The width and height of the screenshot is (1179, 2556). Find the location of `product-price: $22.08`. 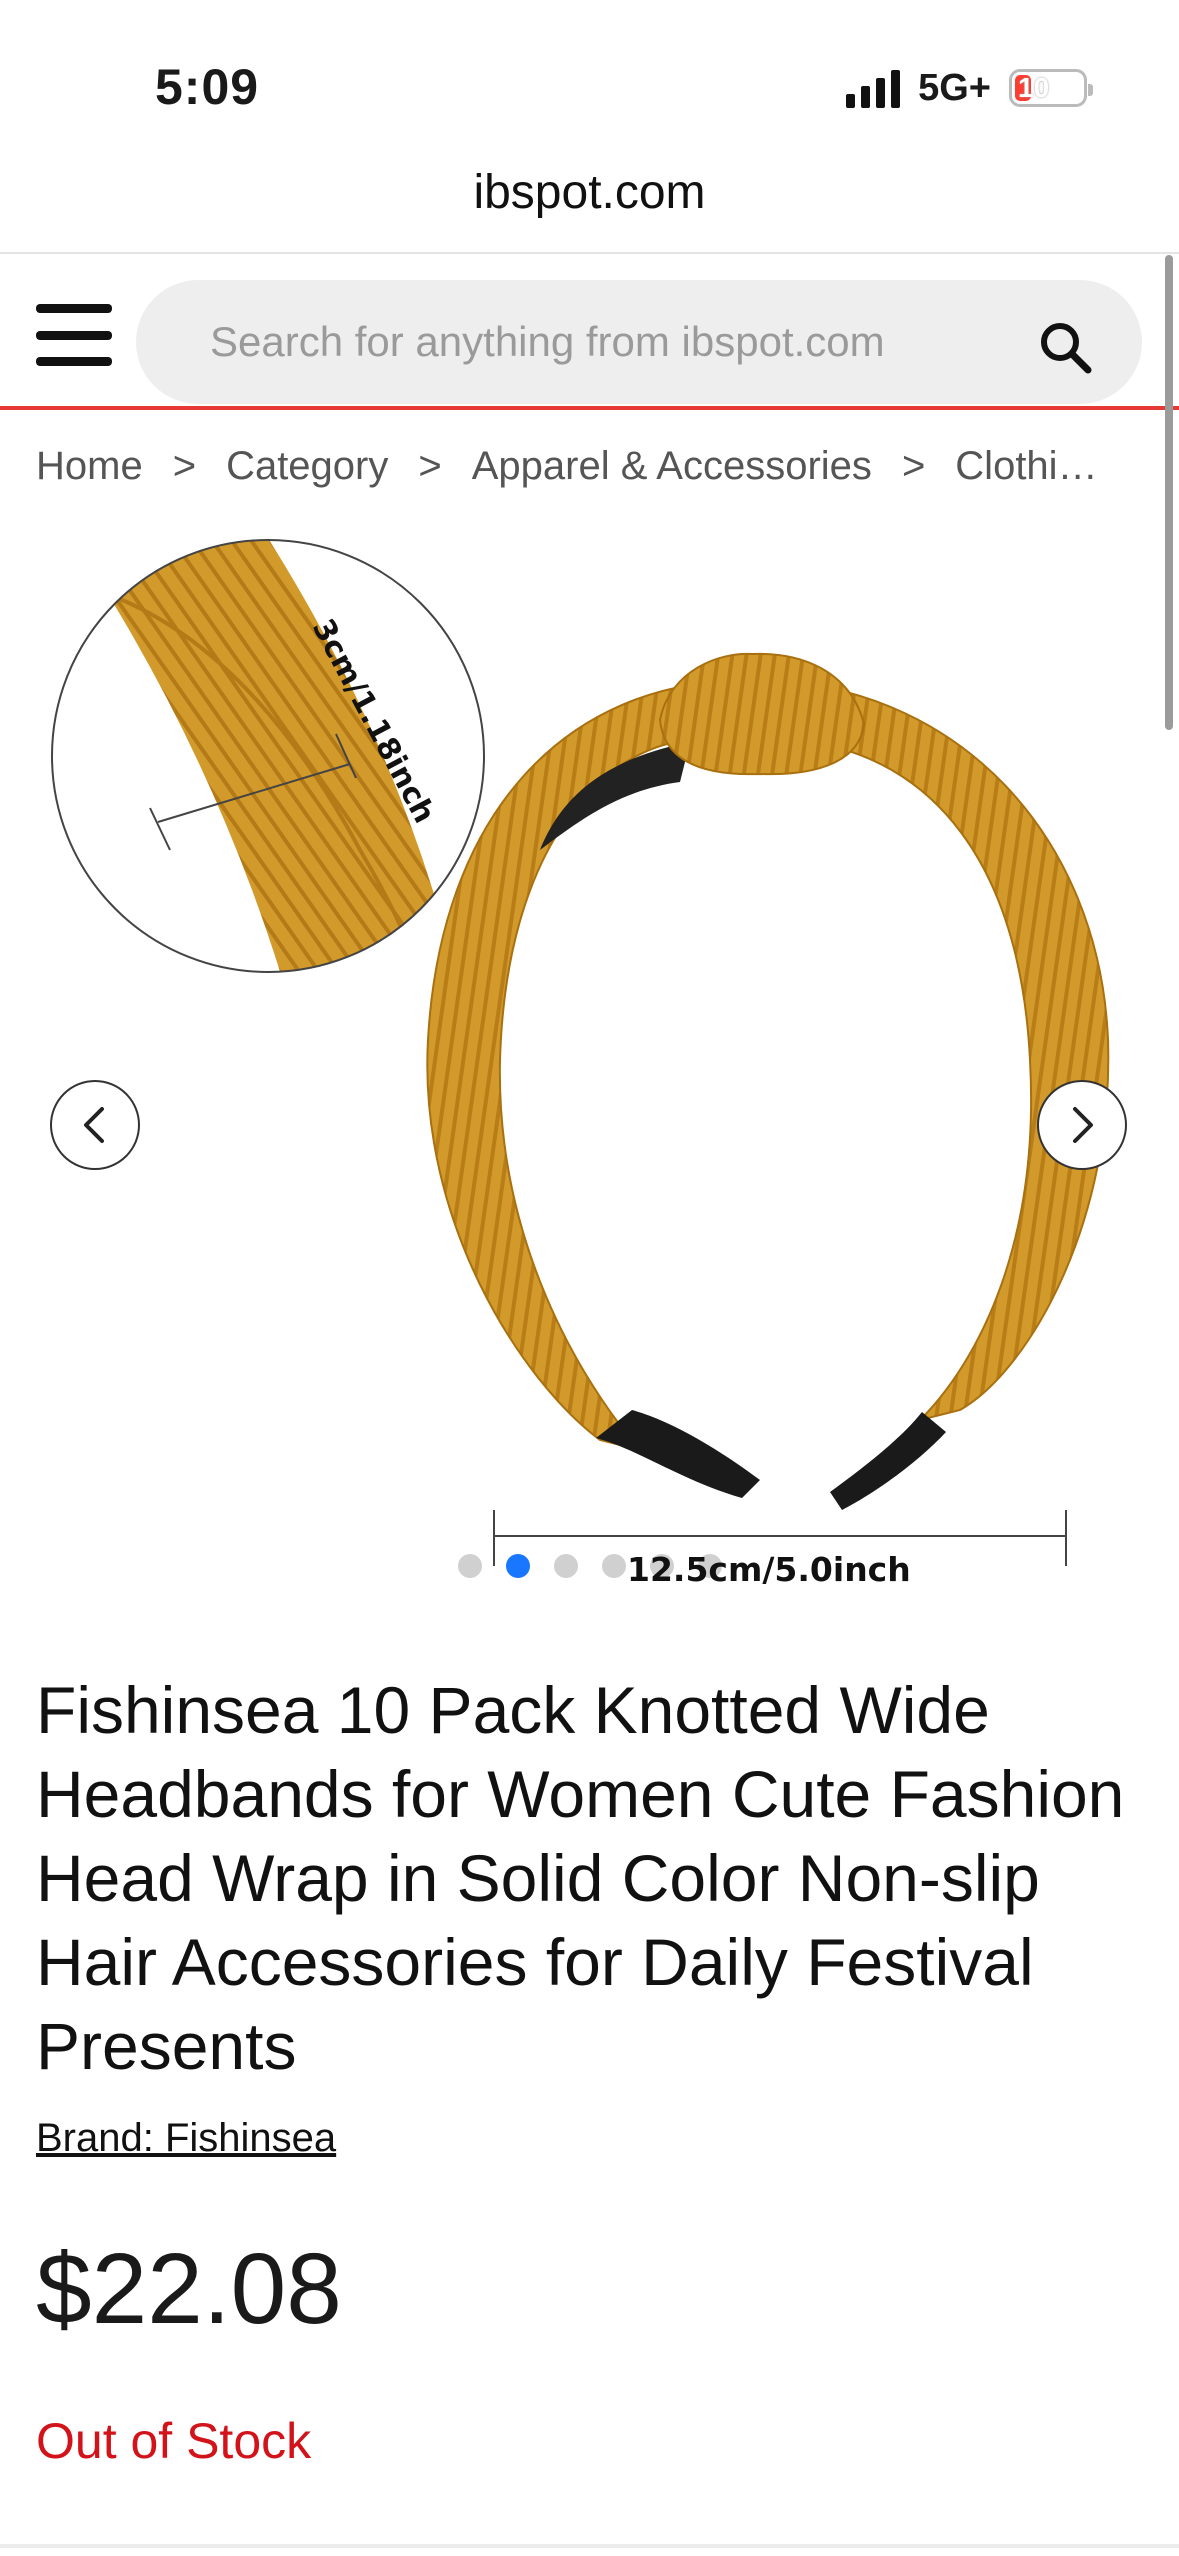

product-price: $22.08 is located at coordinates (189, 2289).